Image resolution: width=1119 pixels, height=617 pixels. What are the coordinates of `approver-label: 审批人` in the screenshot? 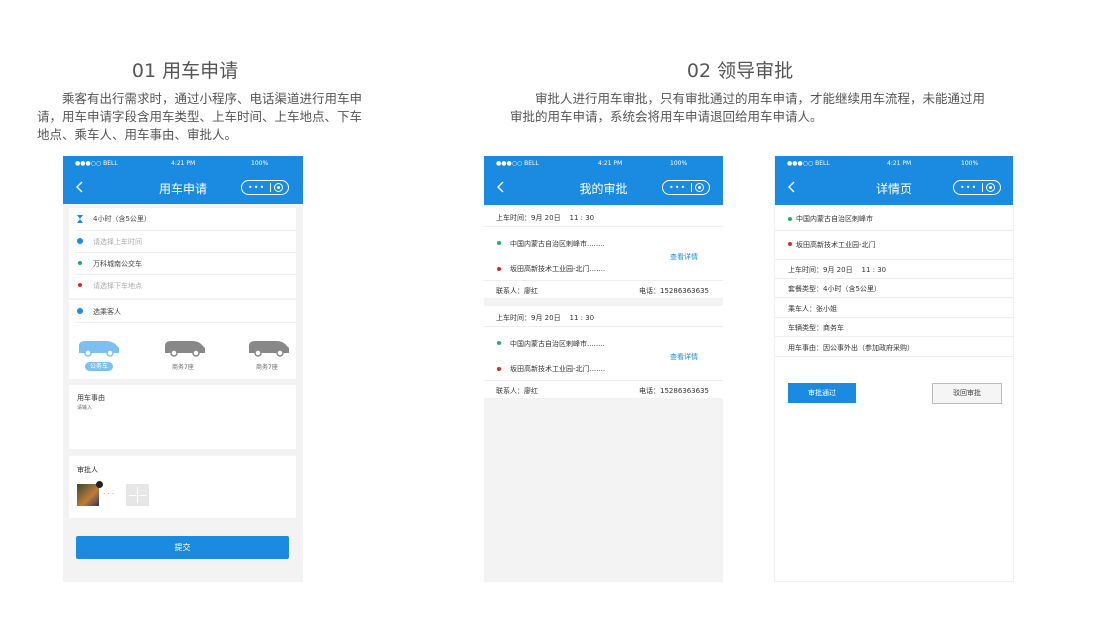 It's located at (87, 470).